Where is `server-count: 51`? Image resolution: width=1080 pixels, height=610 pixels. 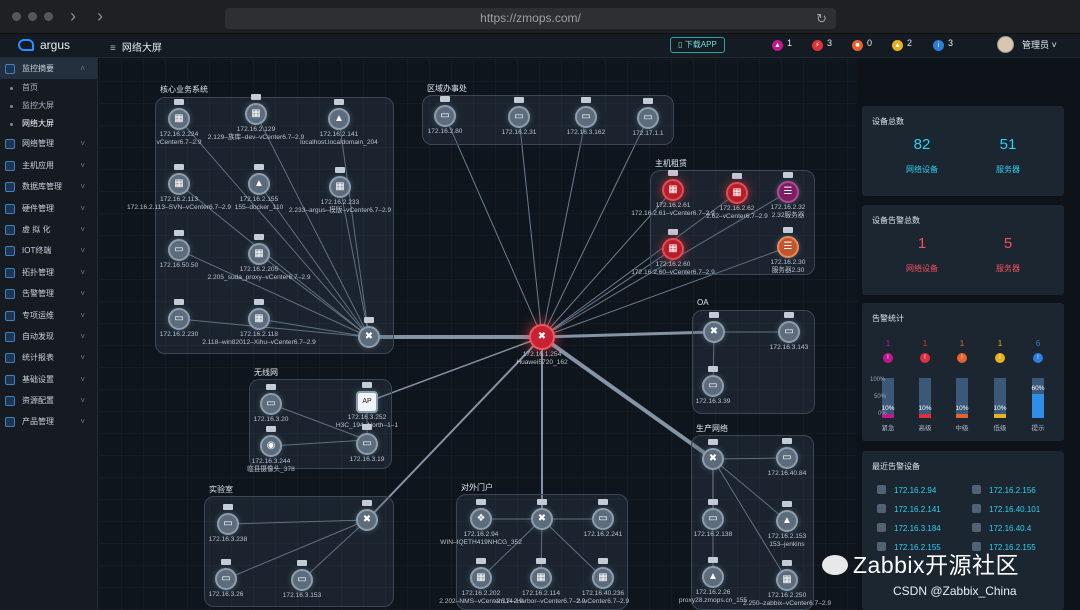 server-count: 51 is located at coordinates (1008, 144).